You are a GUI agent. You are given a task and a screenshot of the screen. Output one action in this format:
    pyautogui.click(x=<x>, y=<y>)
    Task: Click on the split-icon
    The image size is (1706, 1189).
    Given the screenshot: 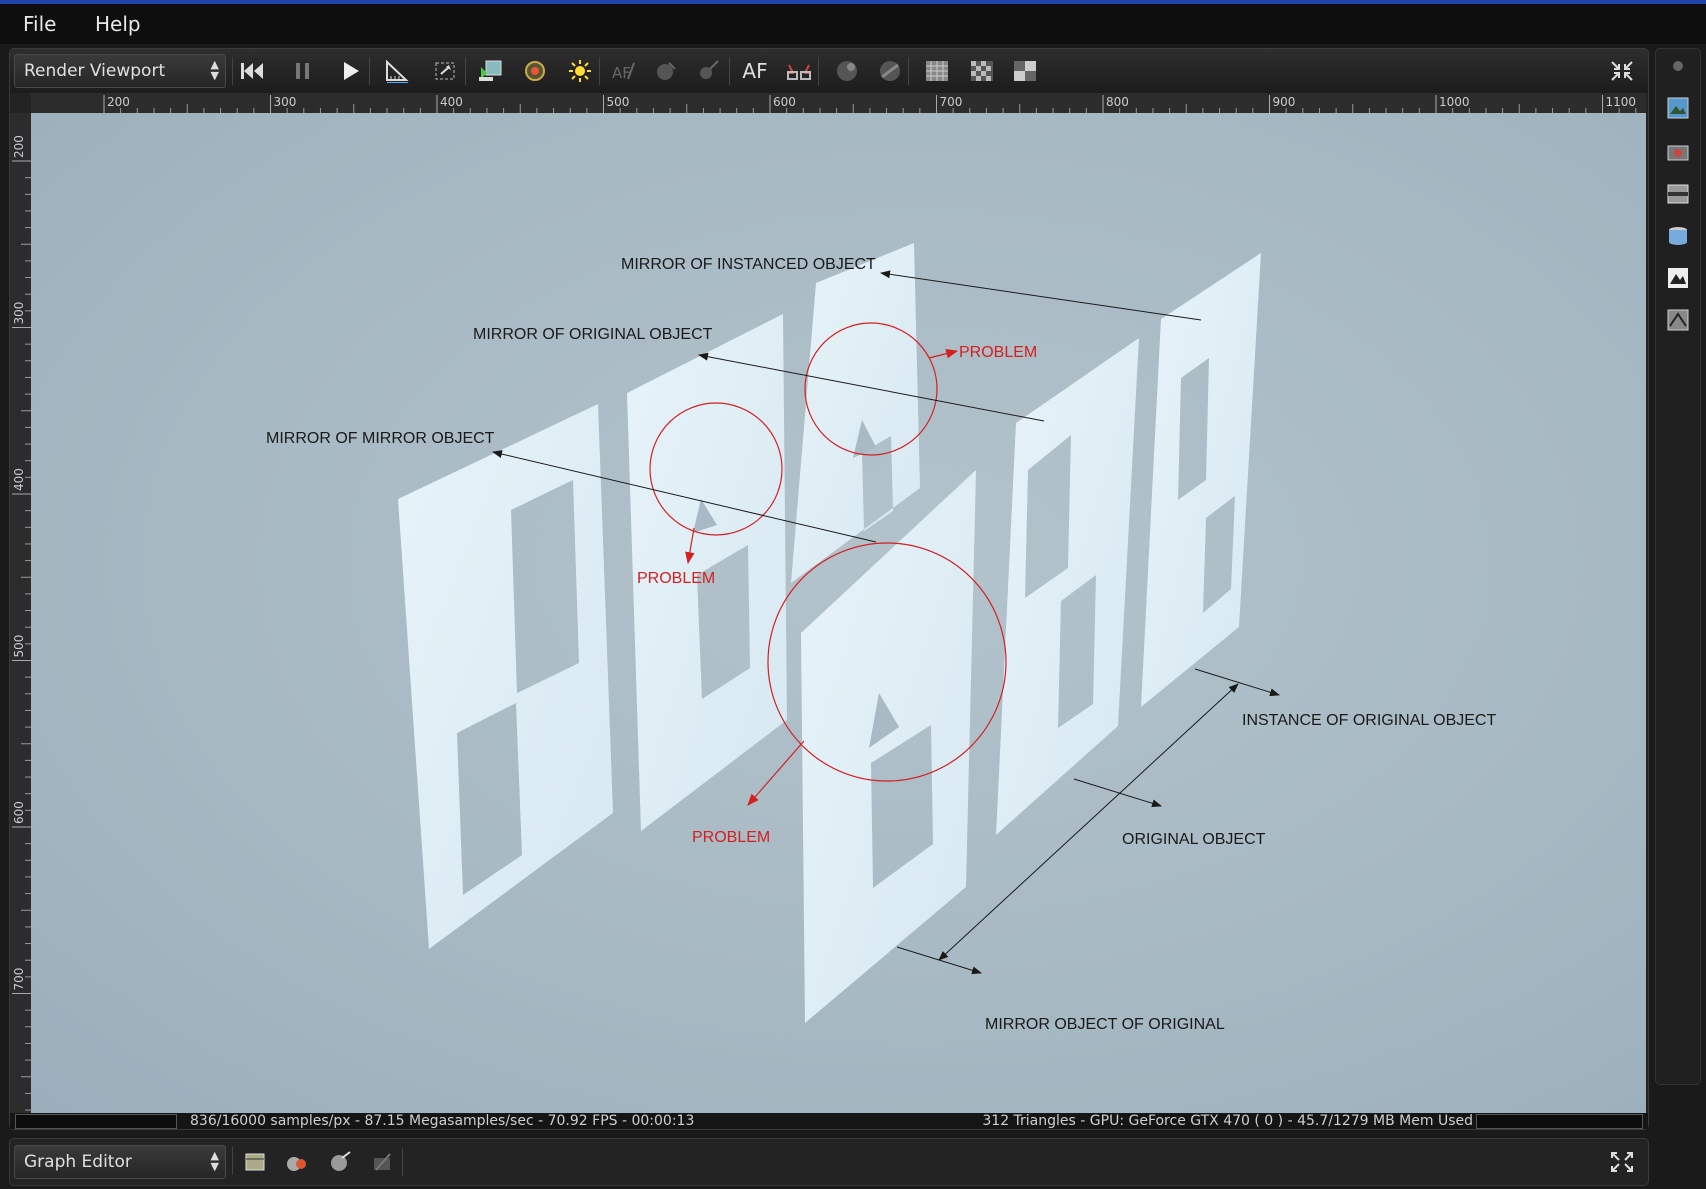 What is the action you would take?
    pyautogui.click(x=1025, y=71)
    